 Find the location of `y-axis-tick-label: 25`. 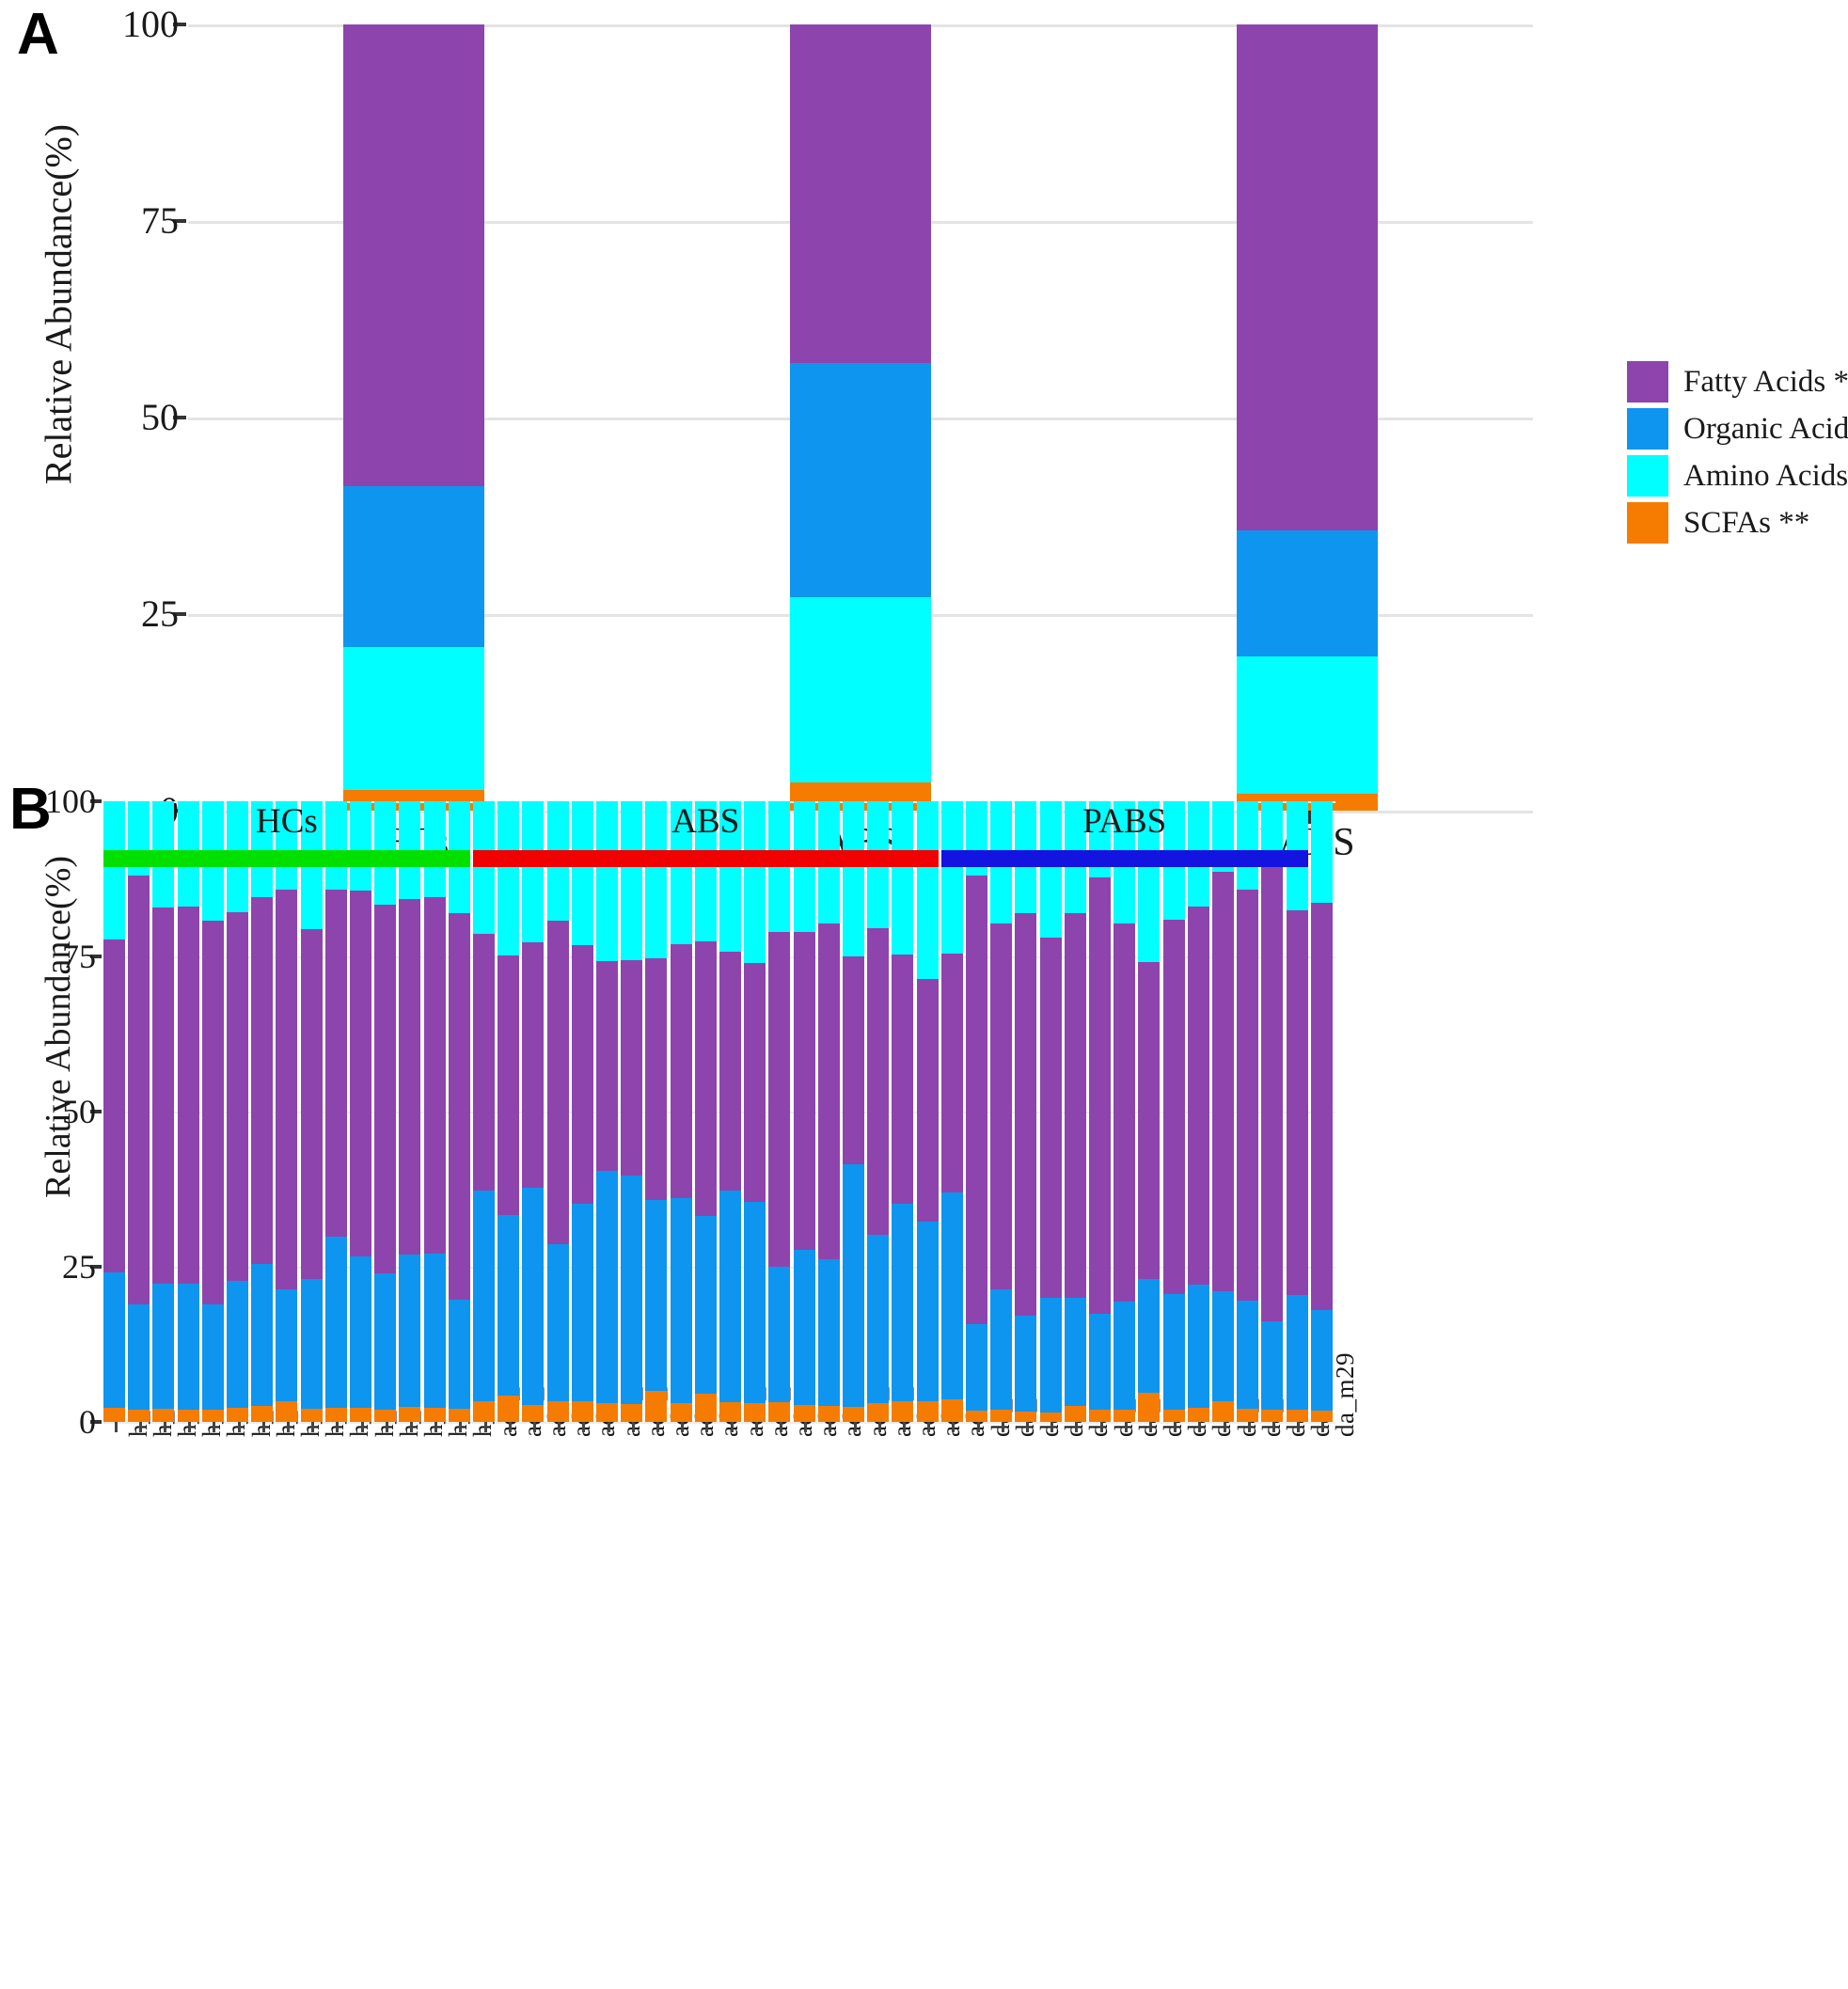

y-axis-tick-label: 25 is located at coordinates (160, 613).